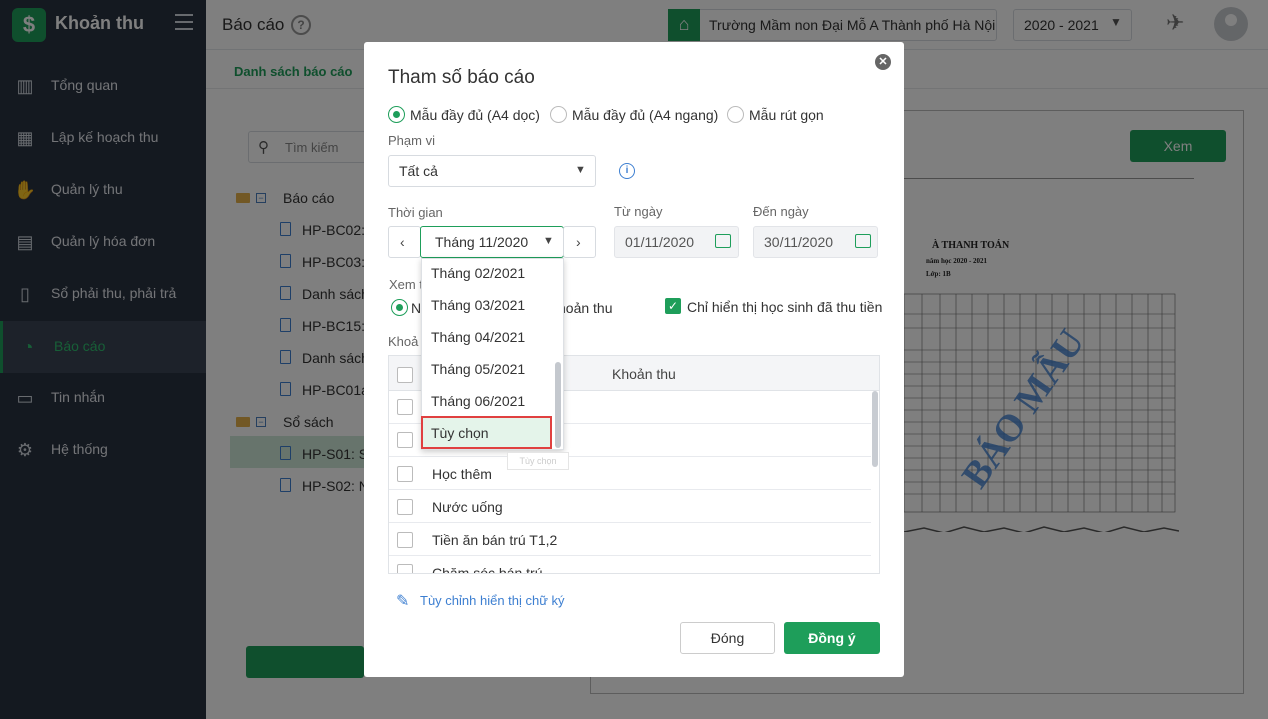 The image size is (1268, 719). What do you see at coordinates (585, 308) in the screenshot?
I see `view-by-option-2: hoản thu` at bounding box center [585, 308].